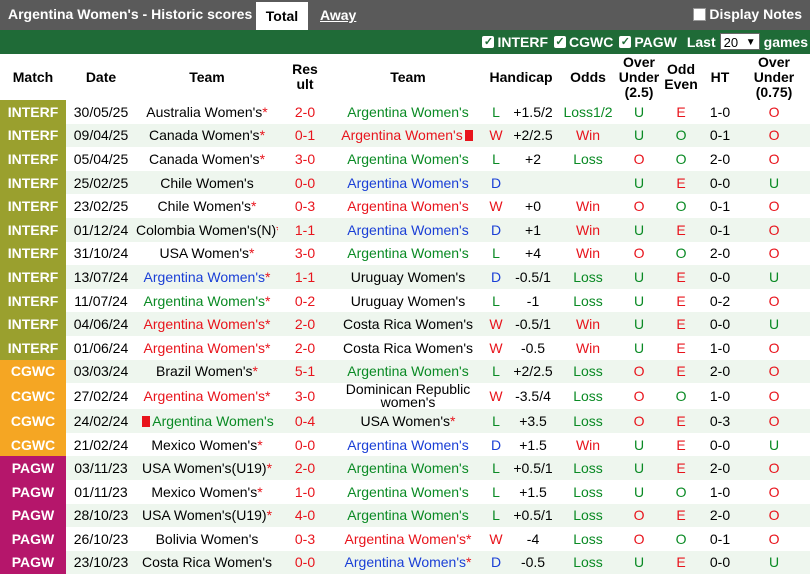 This screenshot has width=810, height=581. I want to click on home-team-name: USA Women's(U19), so click(204, 468).